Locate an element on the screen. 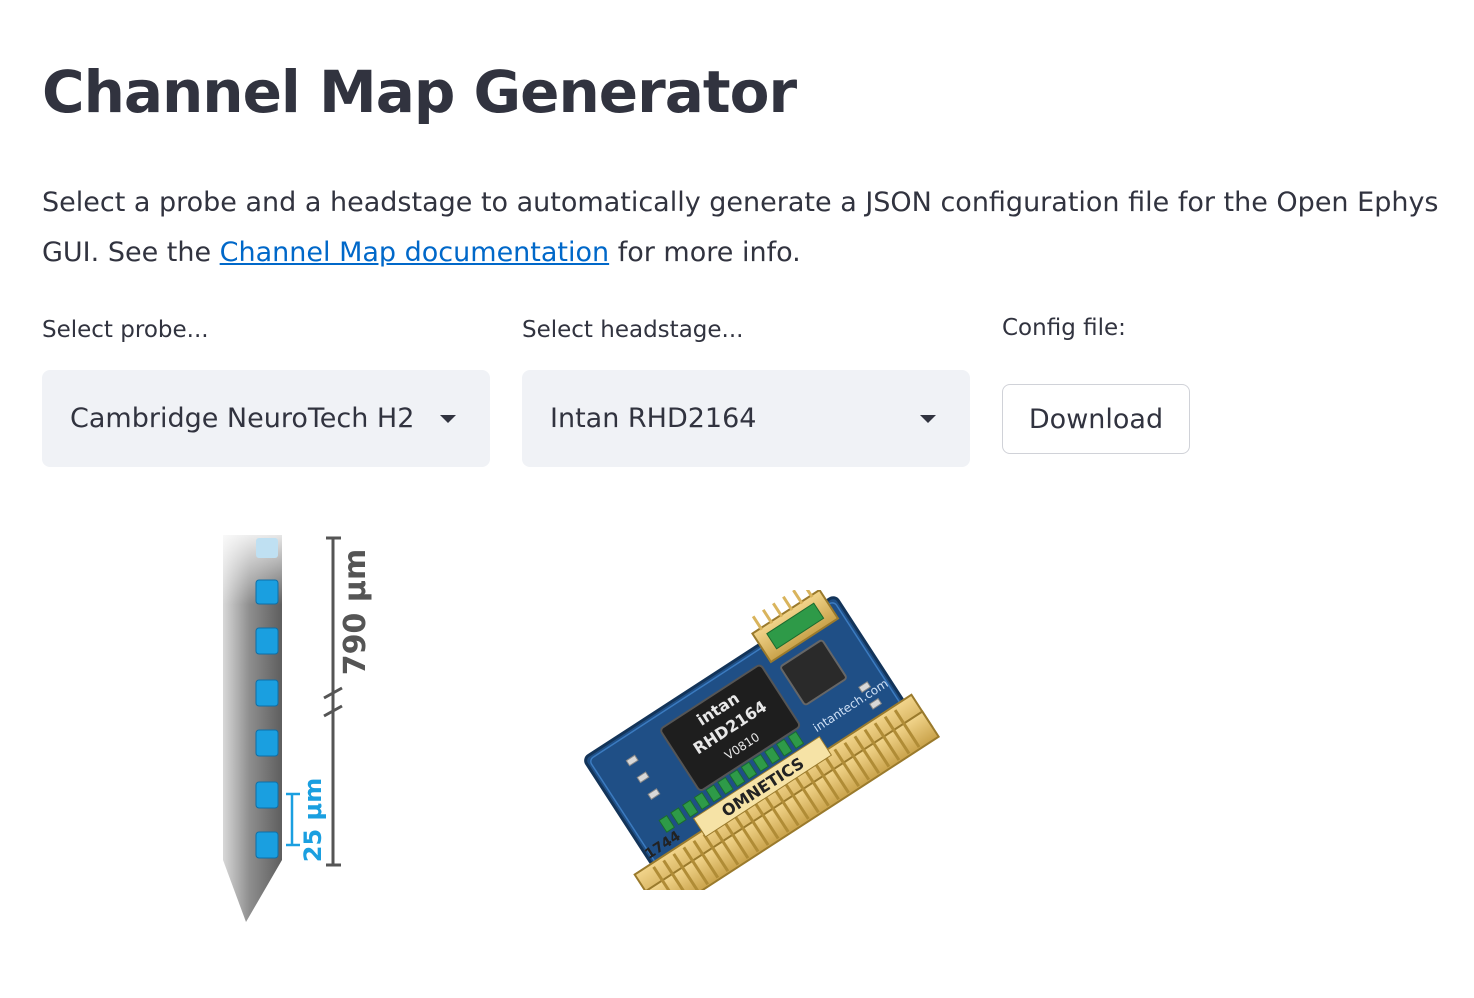 The height and width of the screenshot is (998, 1474). spacing-scale-bar is located at coordinates (293, 819).